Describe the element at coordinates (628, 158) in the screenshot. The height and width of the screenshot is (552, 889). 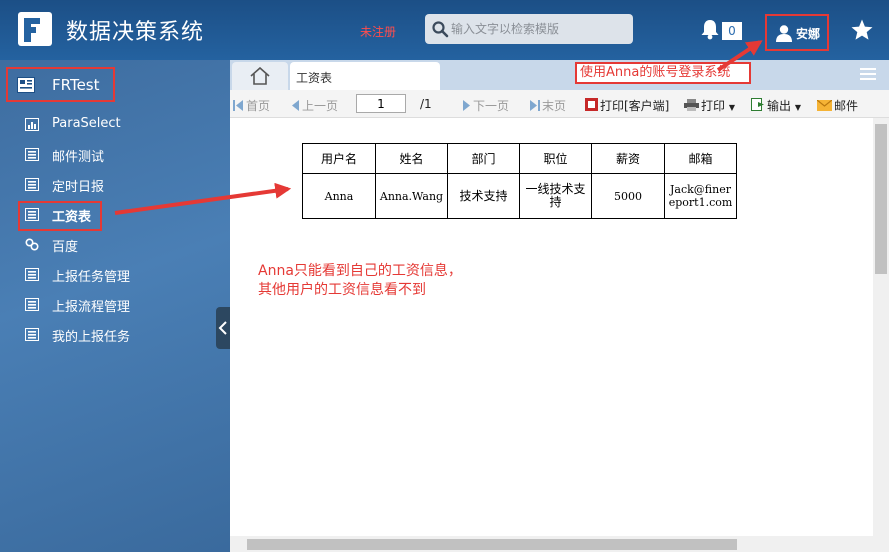
I see `column-header: 薪资` at that location.